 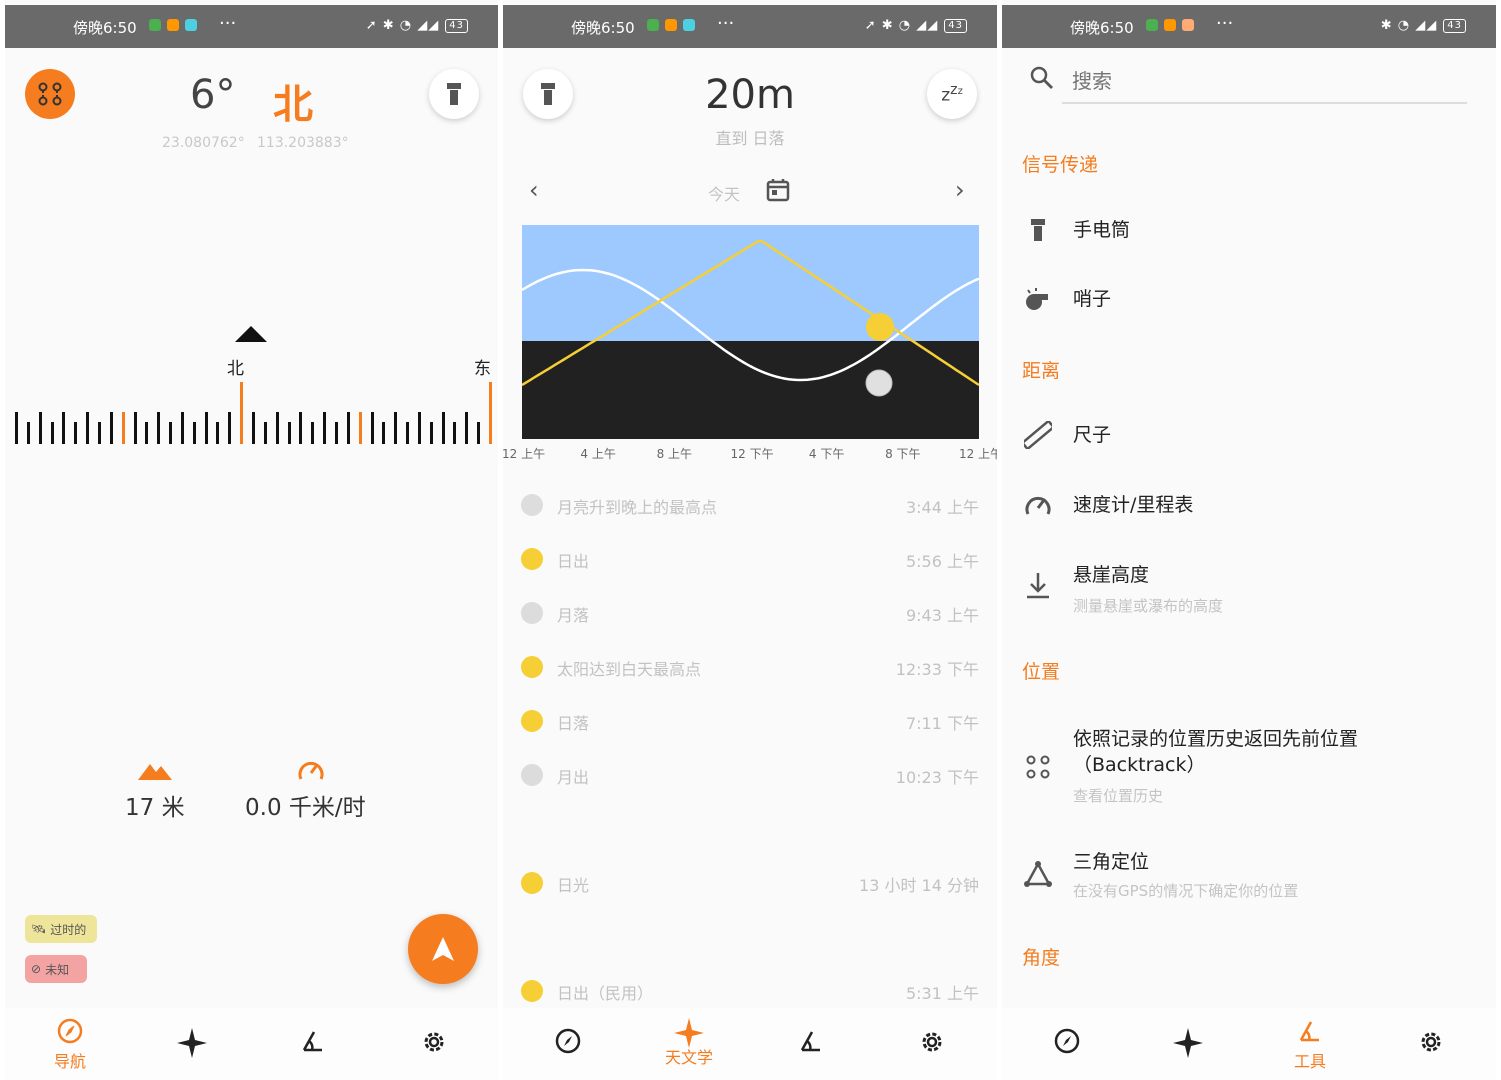 What do you see at coordinates (750, 722) in the screenshot?
I see `event-row: 日落 7:11 下午` at bounding box center [750, 722].